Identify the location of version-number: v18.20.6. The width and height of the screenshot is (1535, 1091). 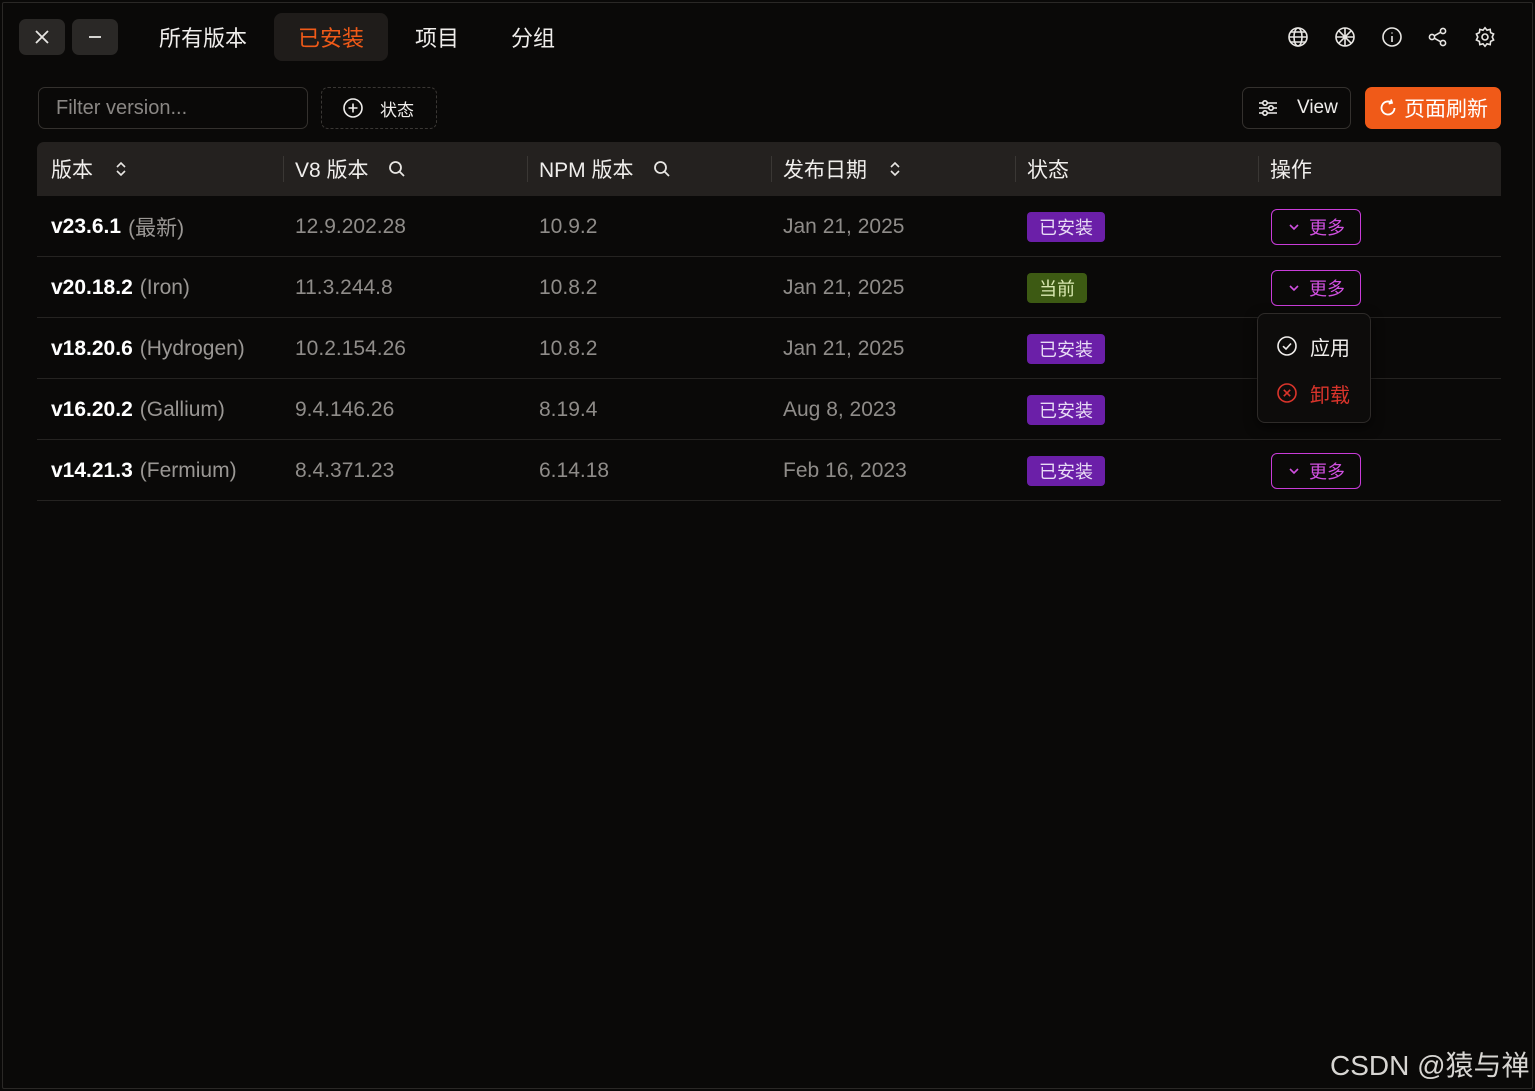
(92, 348).